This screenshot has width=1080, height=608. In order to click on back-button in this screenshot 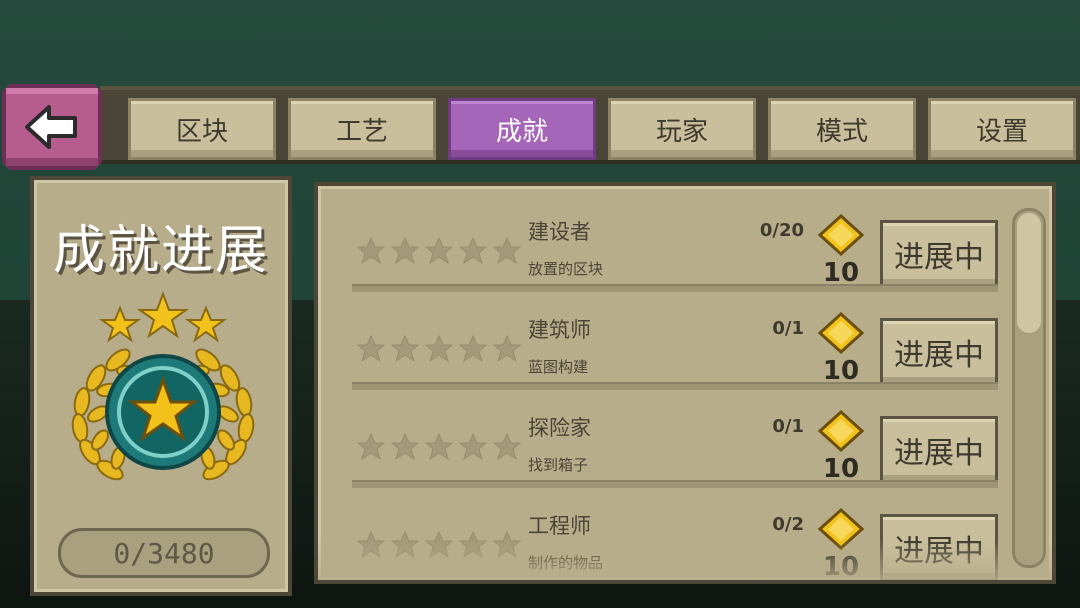, I will do `click(52, 127)`.